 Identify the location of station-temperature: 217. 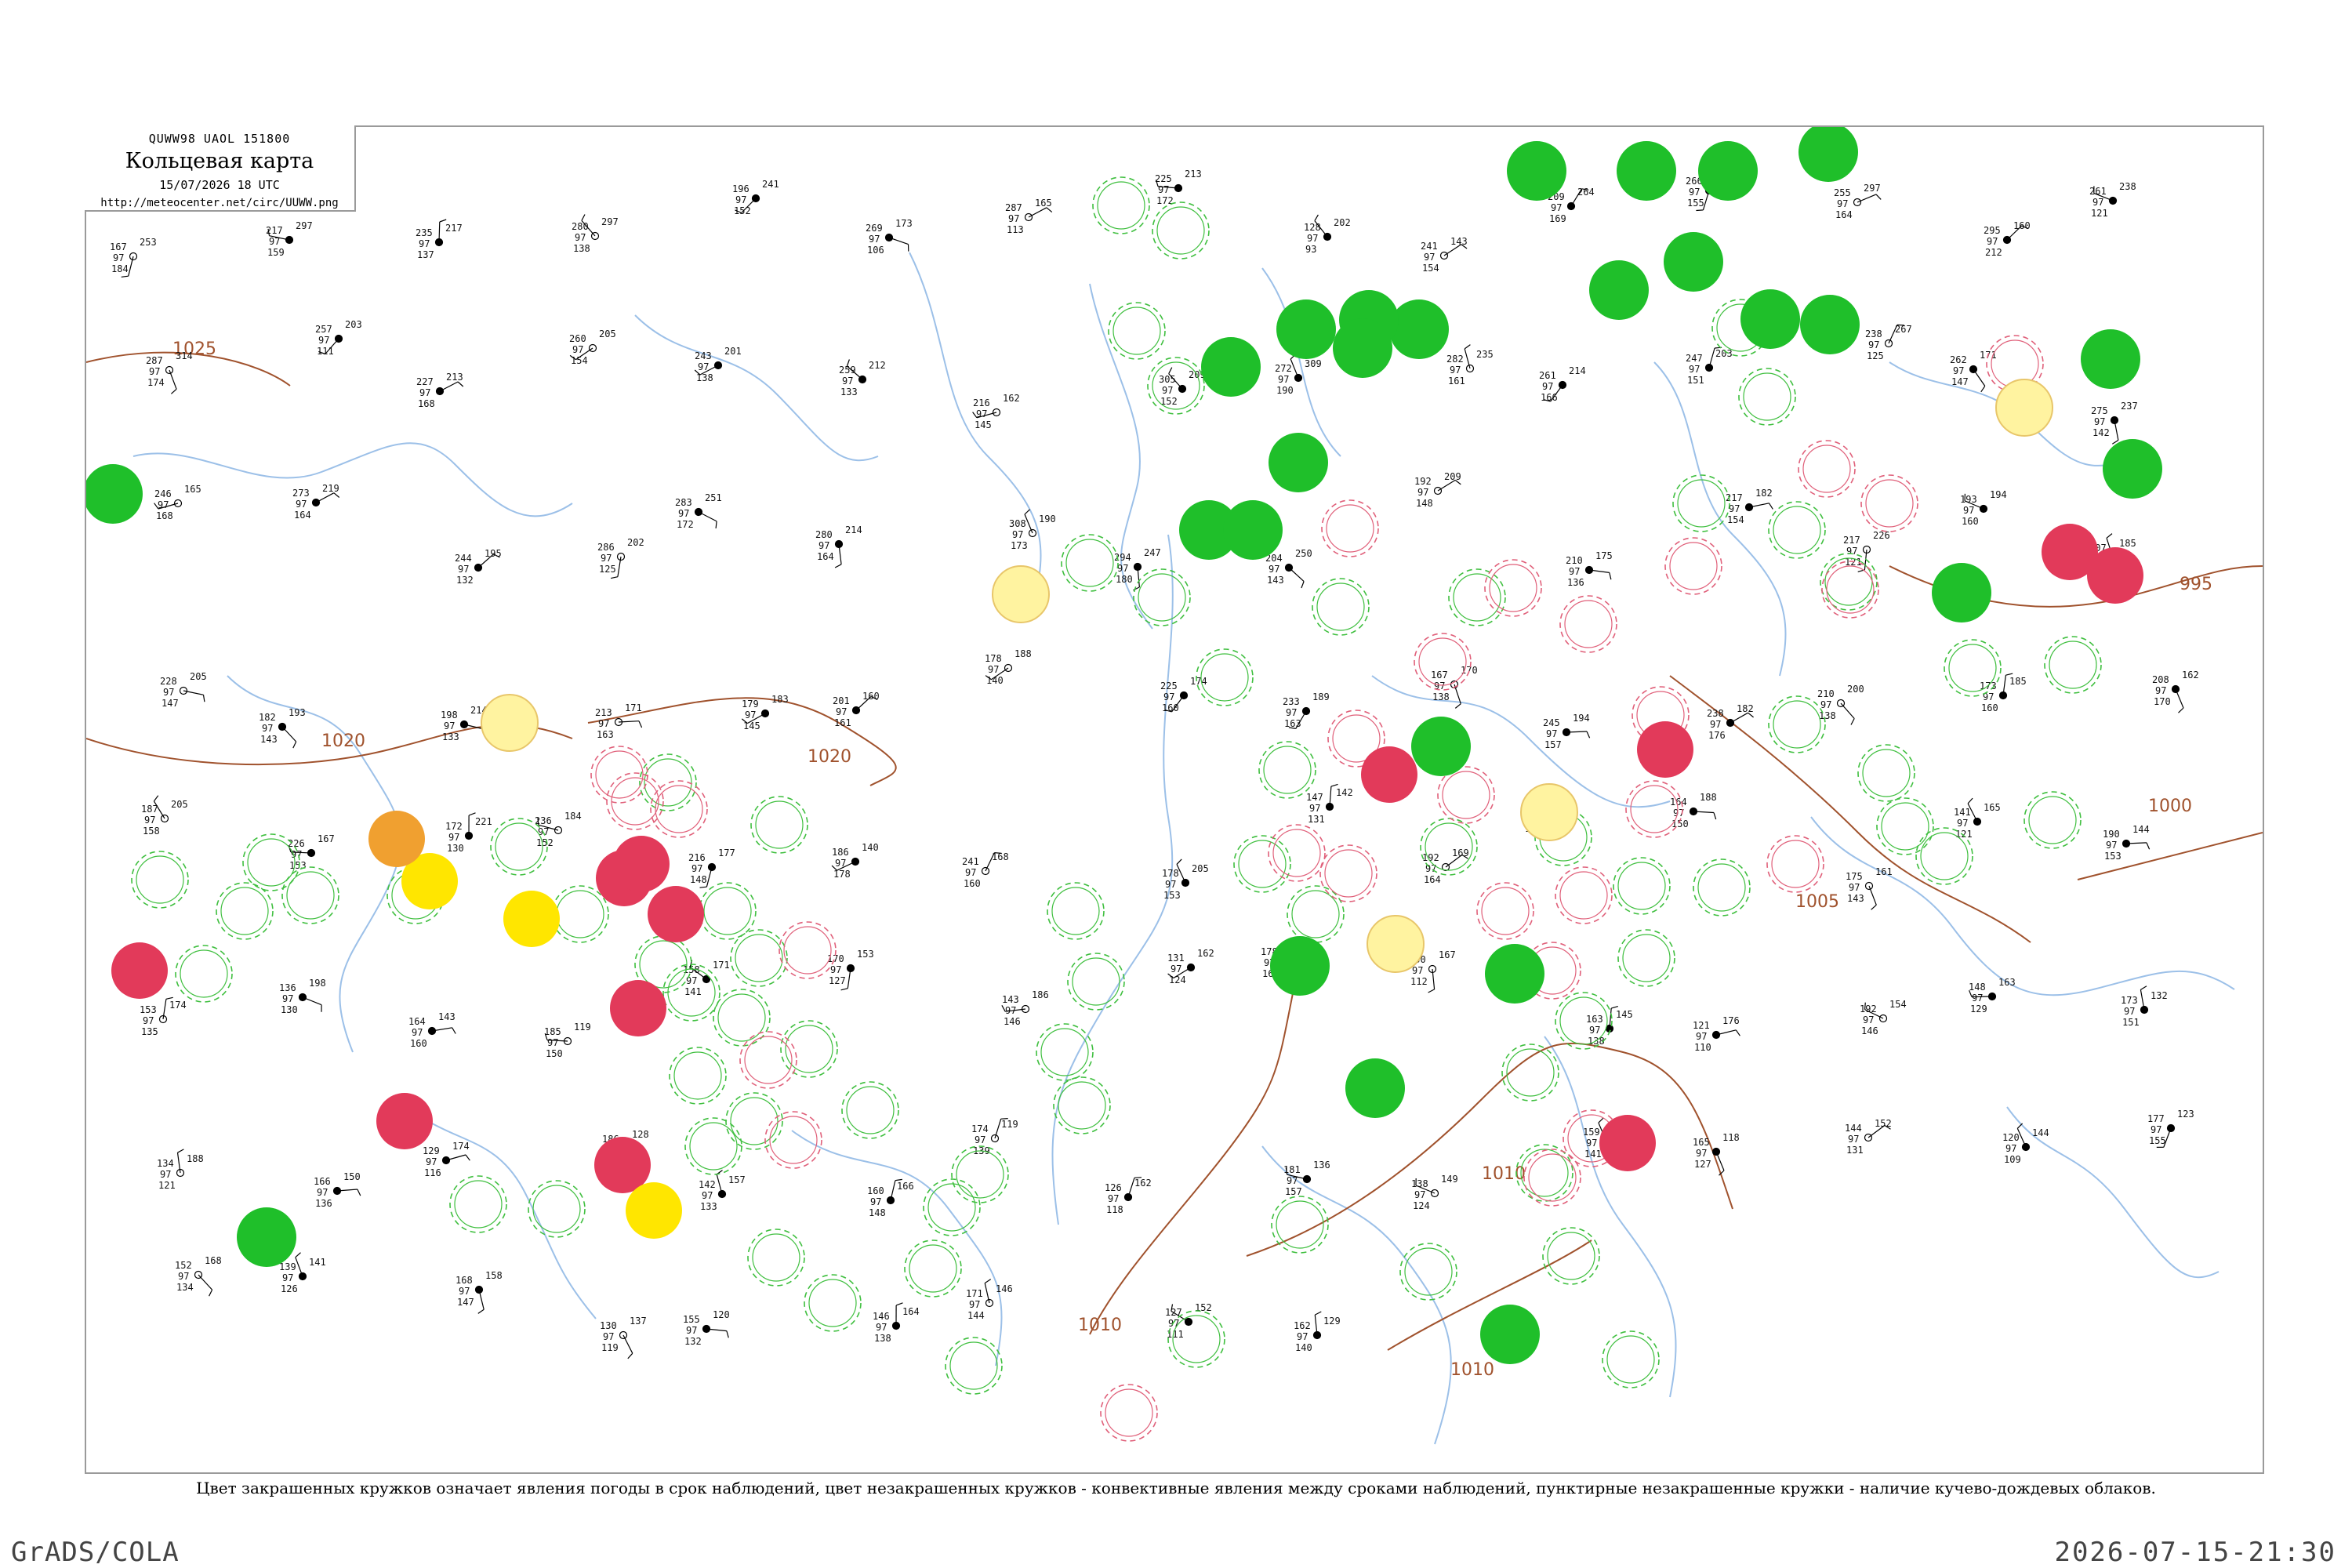
(1734, 498).